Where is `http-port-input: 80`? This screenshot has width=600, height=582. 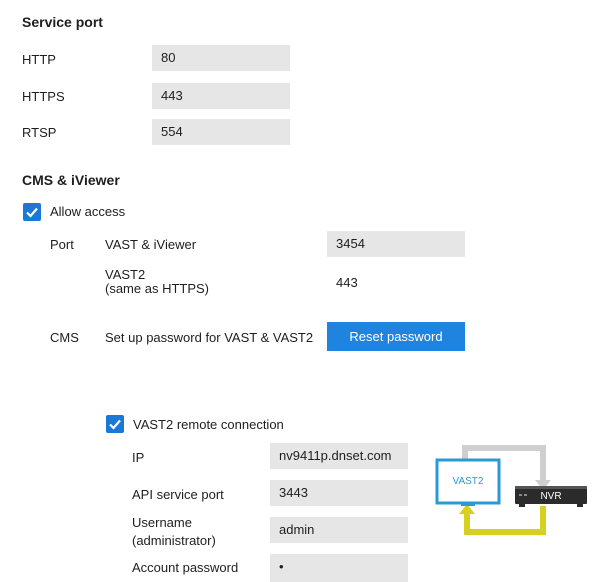 http-port-input: 80 is located at coordinates (221, 58).